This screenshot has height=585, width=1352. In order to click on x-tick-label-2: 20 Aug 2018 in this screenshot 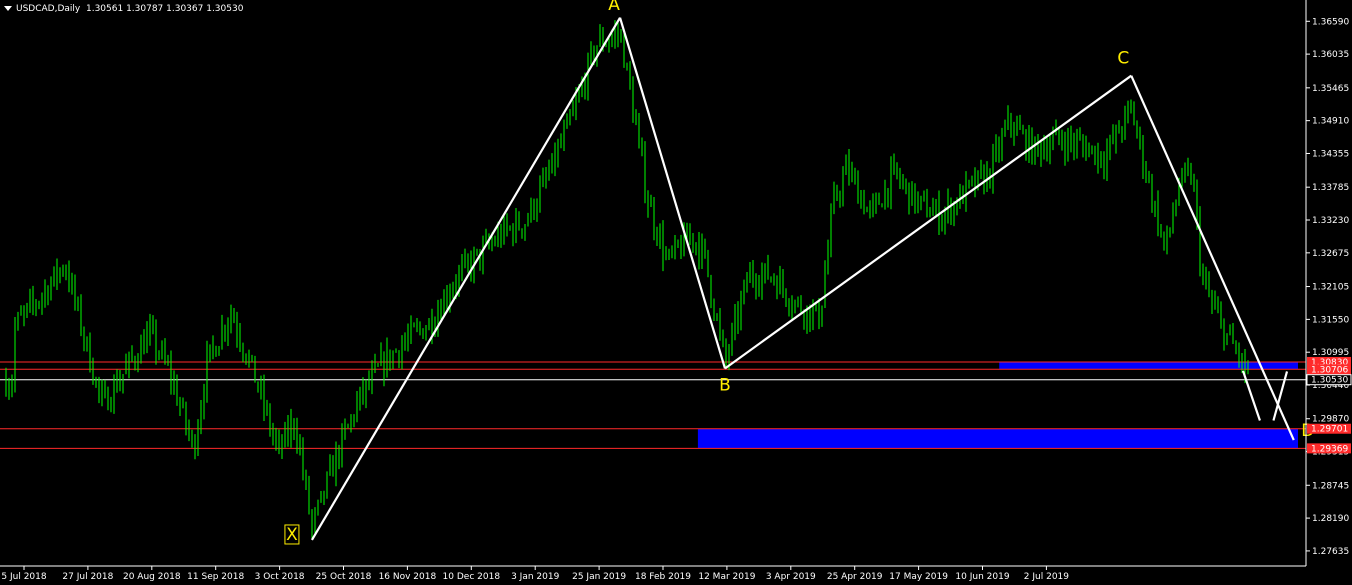, I will do `click(152, 577)`.